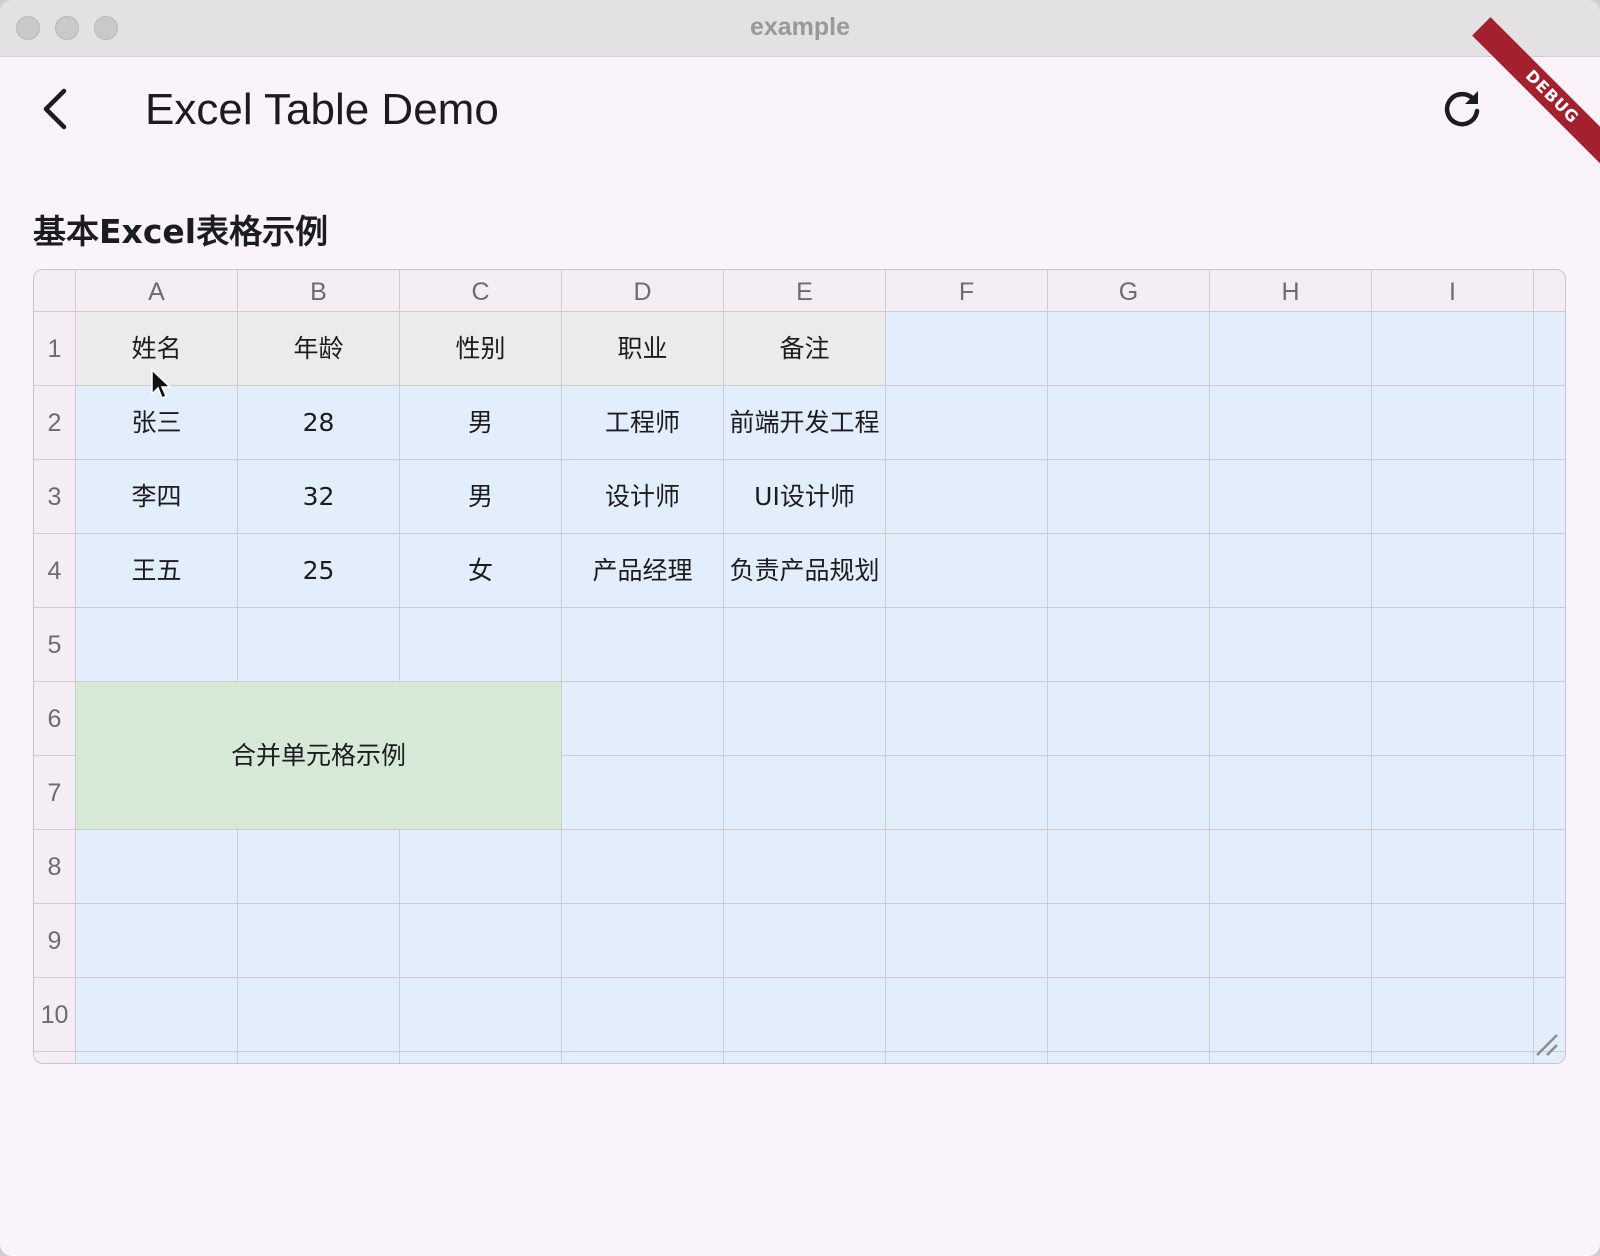 The image size is (1600, 1256). What do you see at coordinates (319, 645) in the screenshot?
I see `cell-b5` at bounding box center [319, 645].